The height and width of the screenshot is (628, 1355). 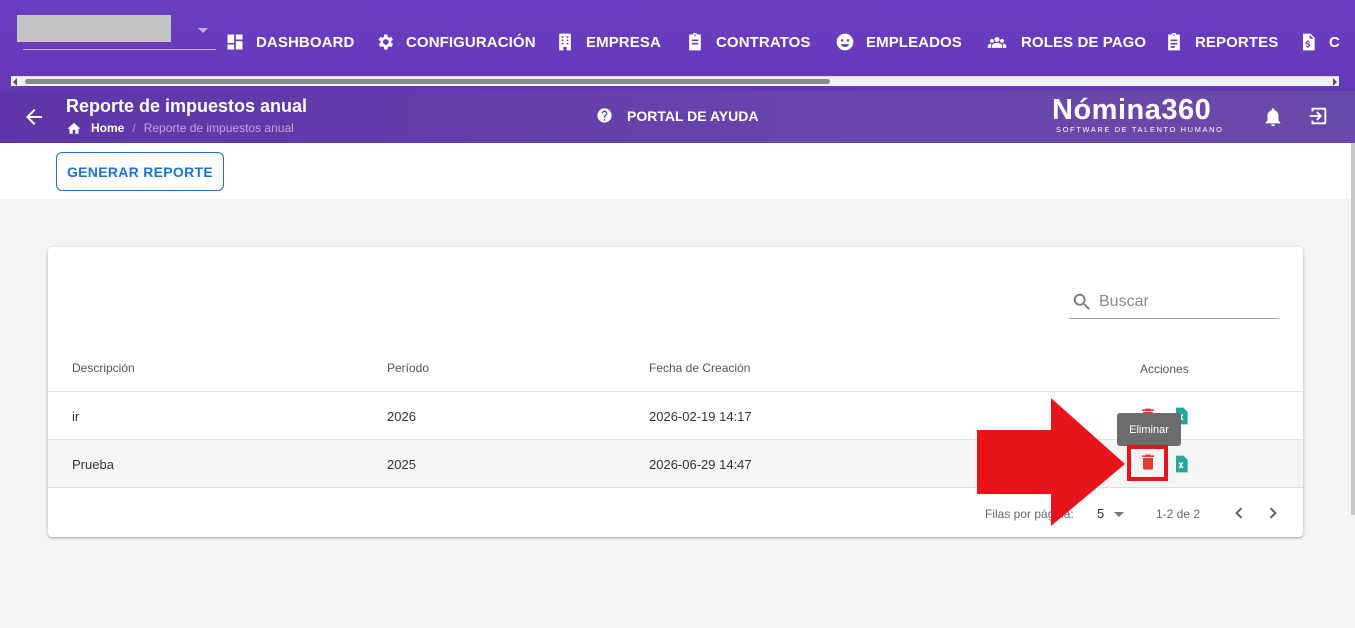 What do you see at coordinates (1149, 429) in the screenshot?
I see `tooltip: Eliminar` at bounding box center [1149, 429].